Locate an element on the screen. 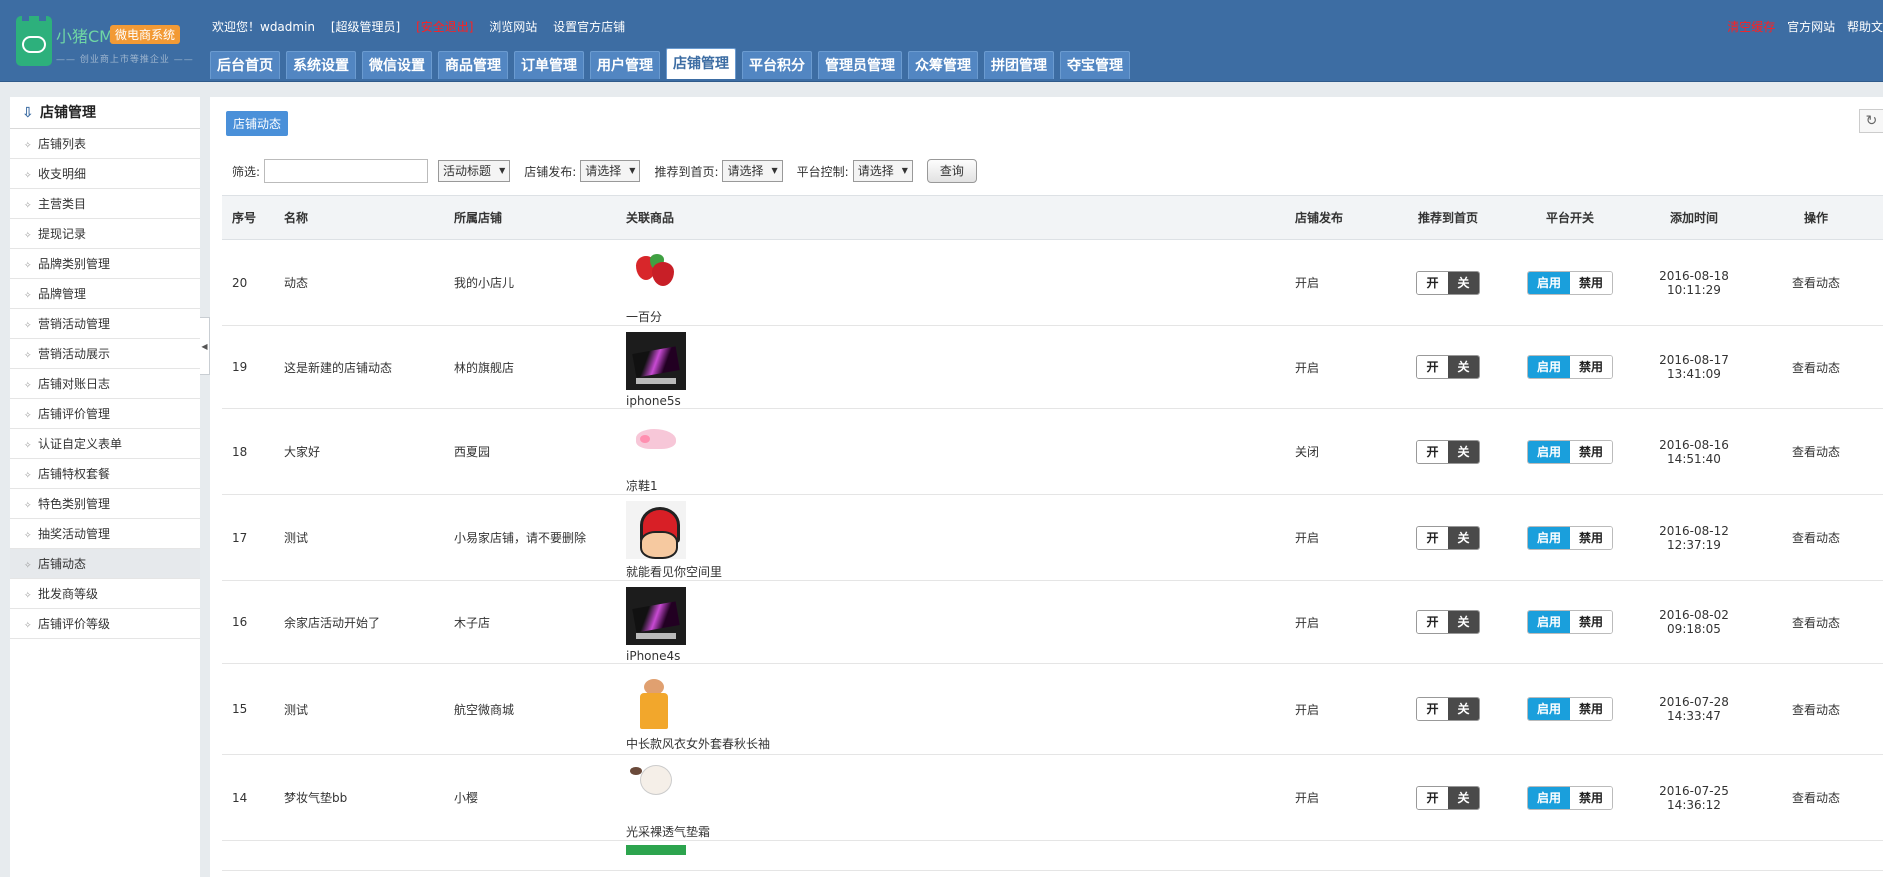  recommend-select: 请选择 ▼ is located at coordinates (752, 171).